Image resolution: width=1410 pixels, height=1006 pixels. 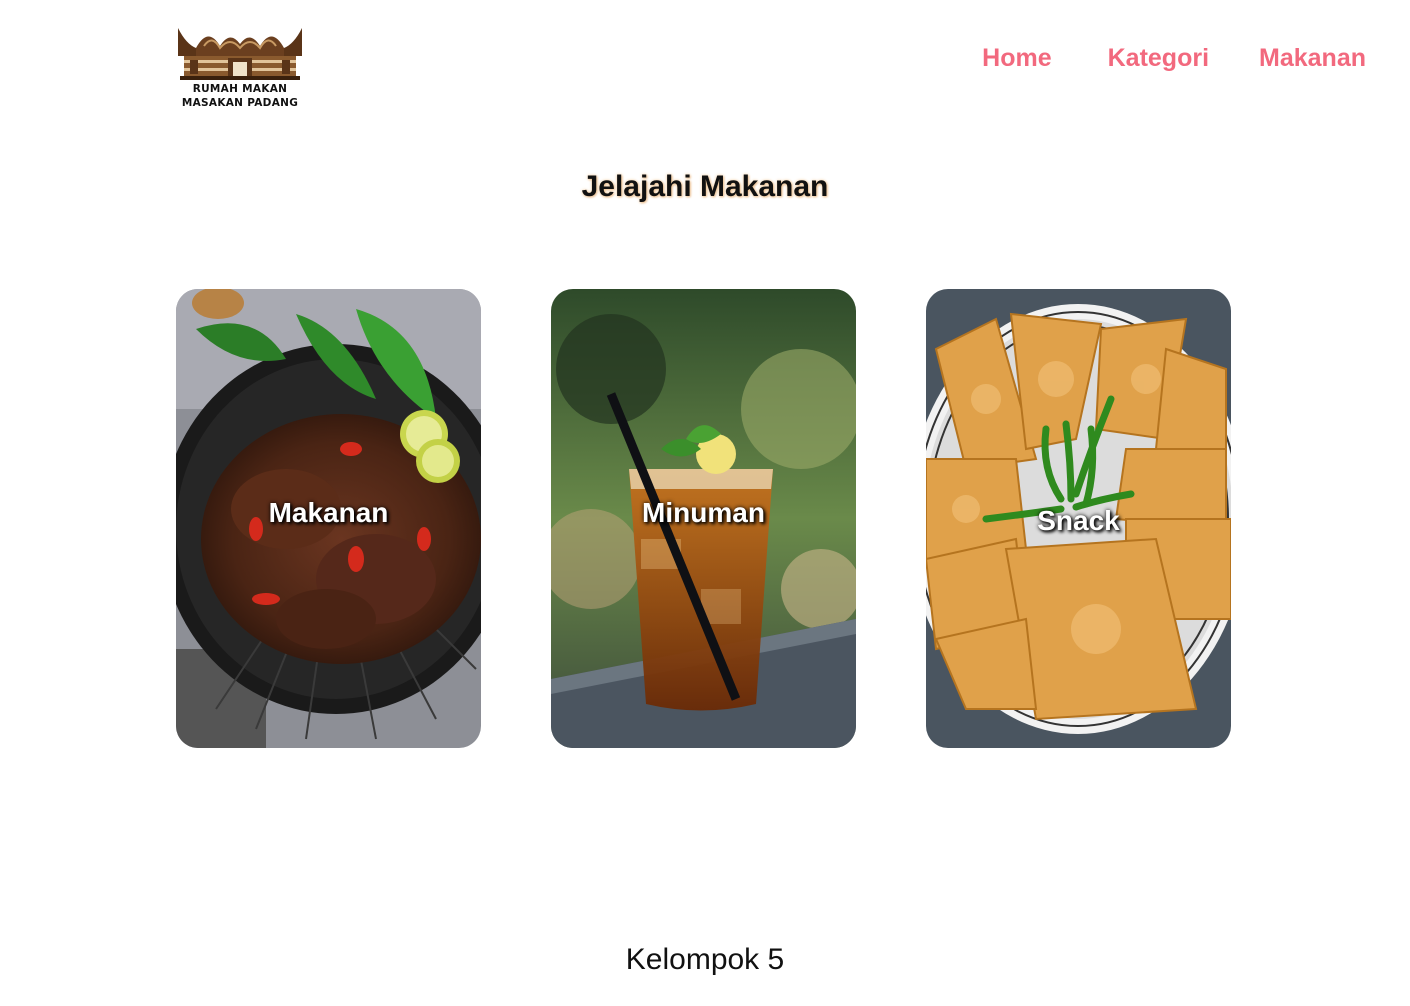 I want to click on category-label-makanan: Makanan, so click(x=328, y=512).